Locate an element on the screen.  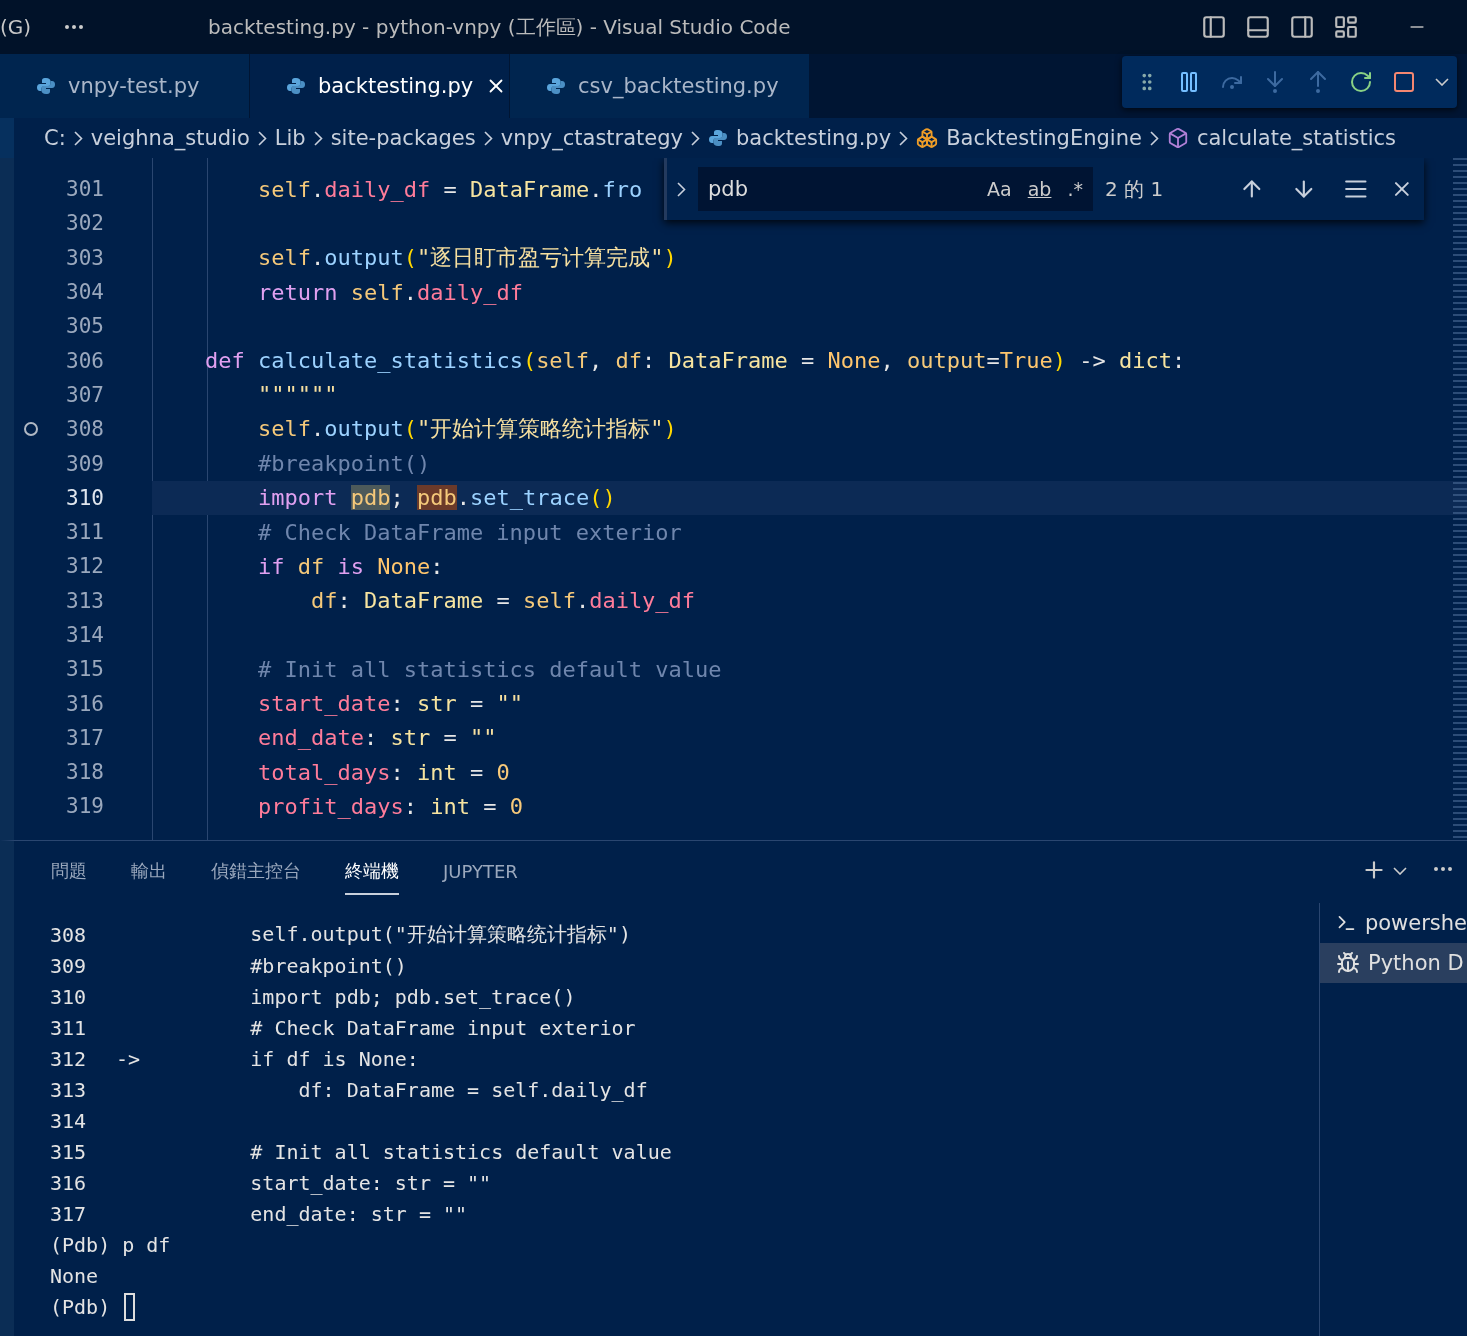
breadcrumb-item: site-packages is located at coordinates (403, 138).